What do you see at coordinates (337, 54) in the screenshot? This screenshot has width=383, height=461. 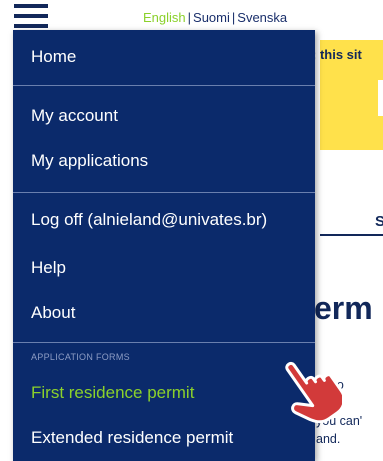 I see `notice-text: ; this sit` at bounding box center [337, 54].